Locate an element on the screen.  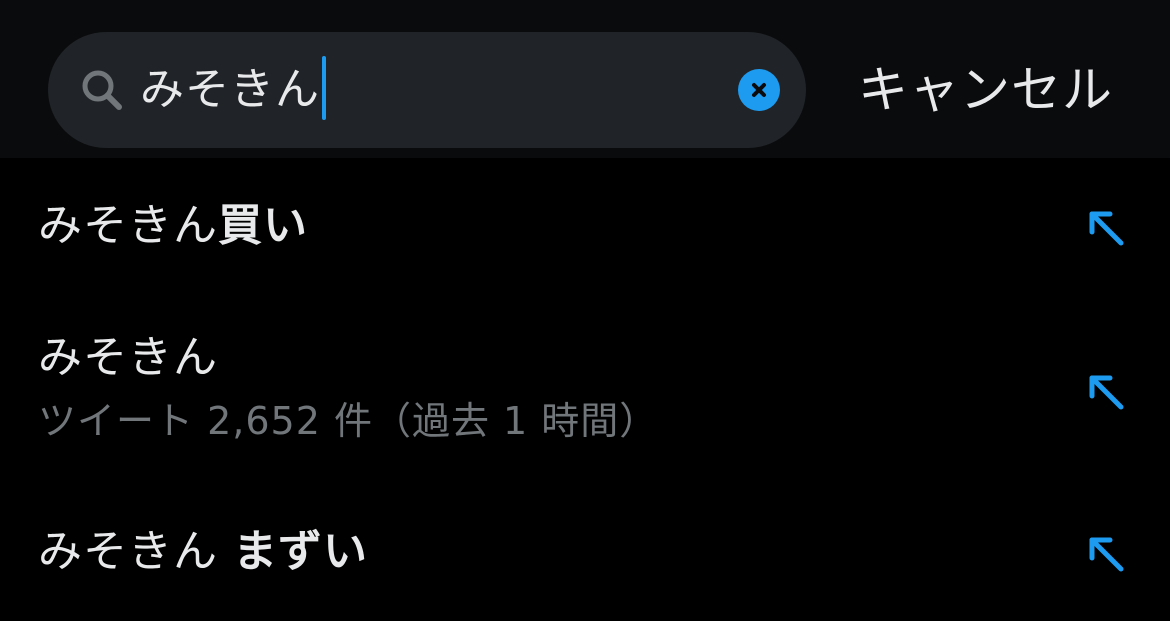
clear-icon is located at coordinates (759, 90).